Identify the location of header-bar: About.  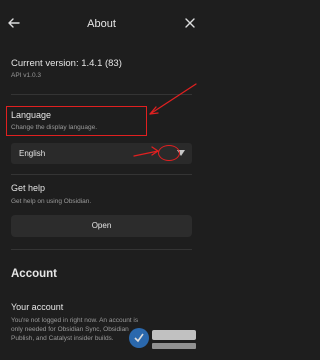
(101, 24).